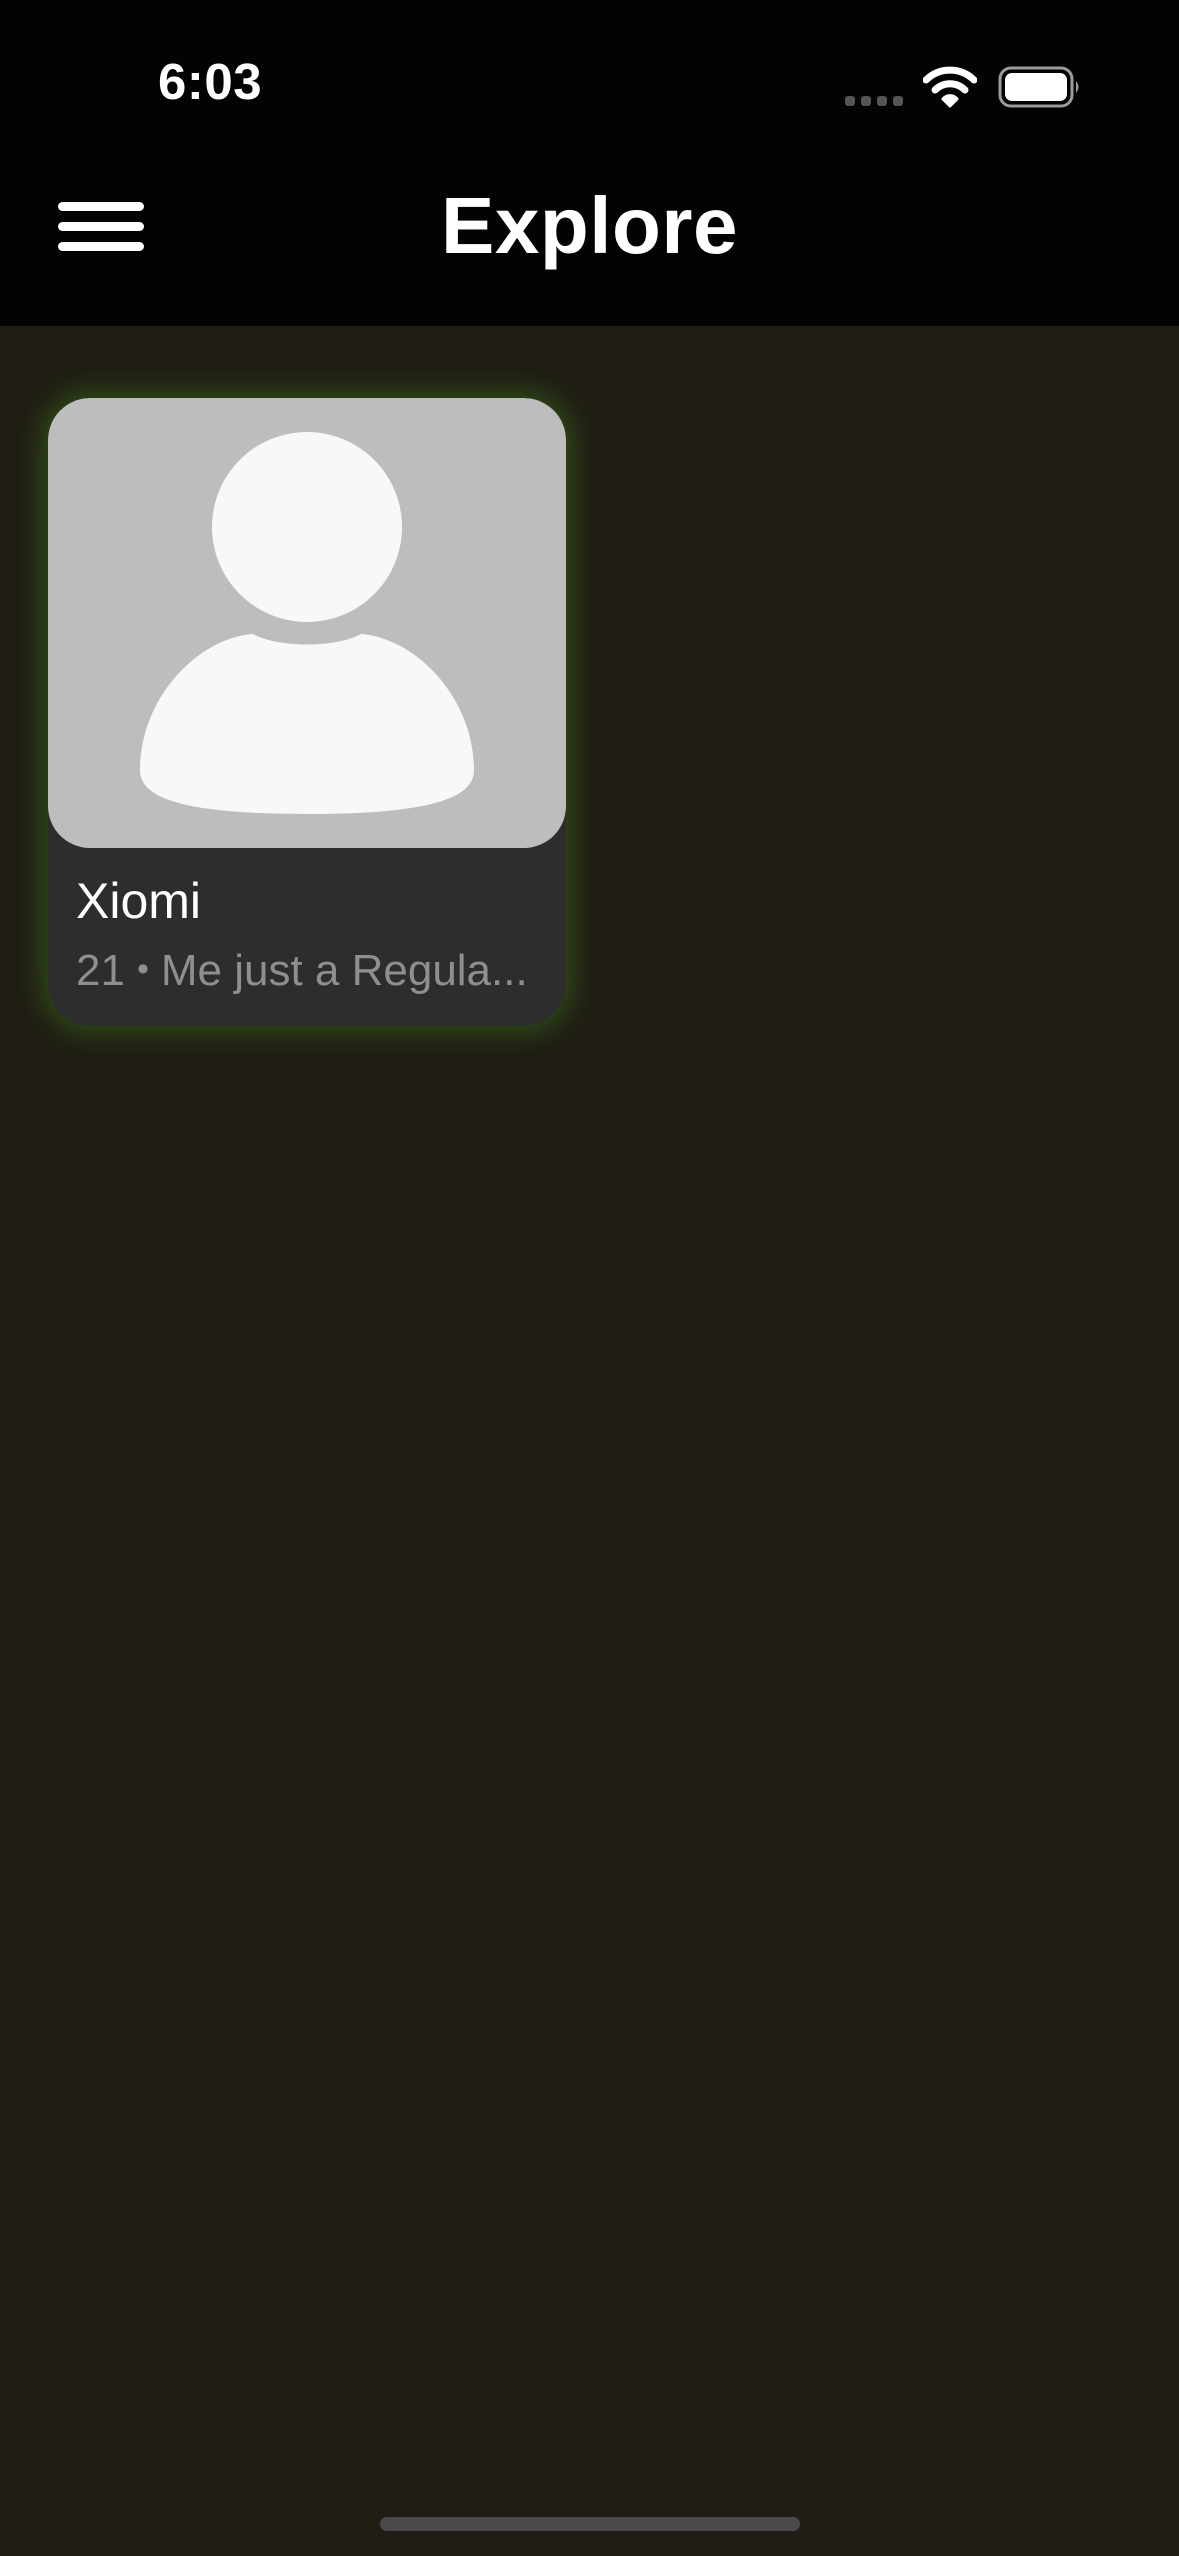  What do you see at coordinates (590, 2524) in the screenshot?
I see `home-indicator` at bounding box center [590, 2524].